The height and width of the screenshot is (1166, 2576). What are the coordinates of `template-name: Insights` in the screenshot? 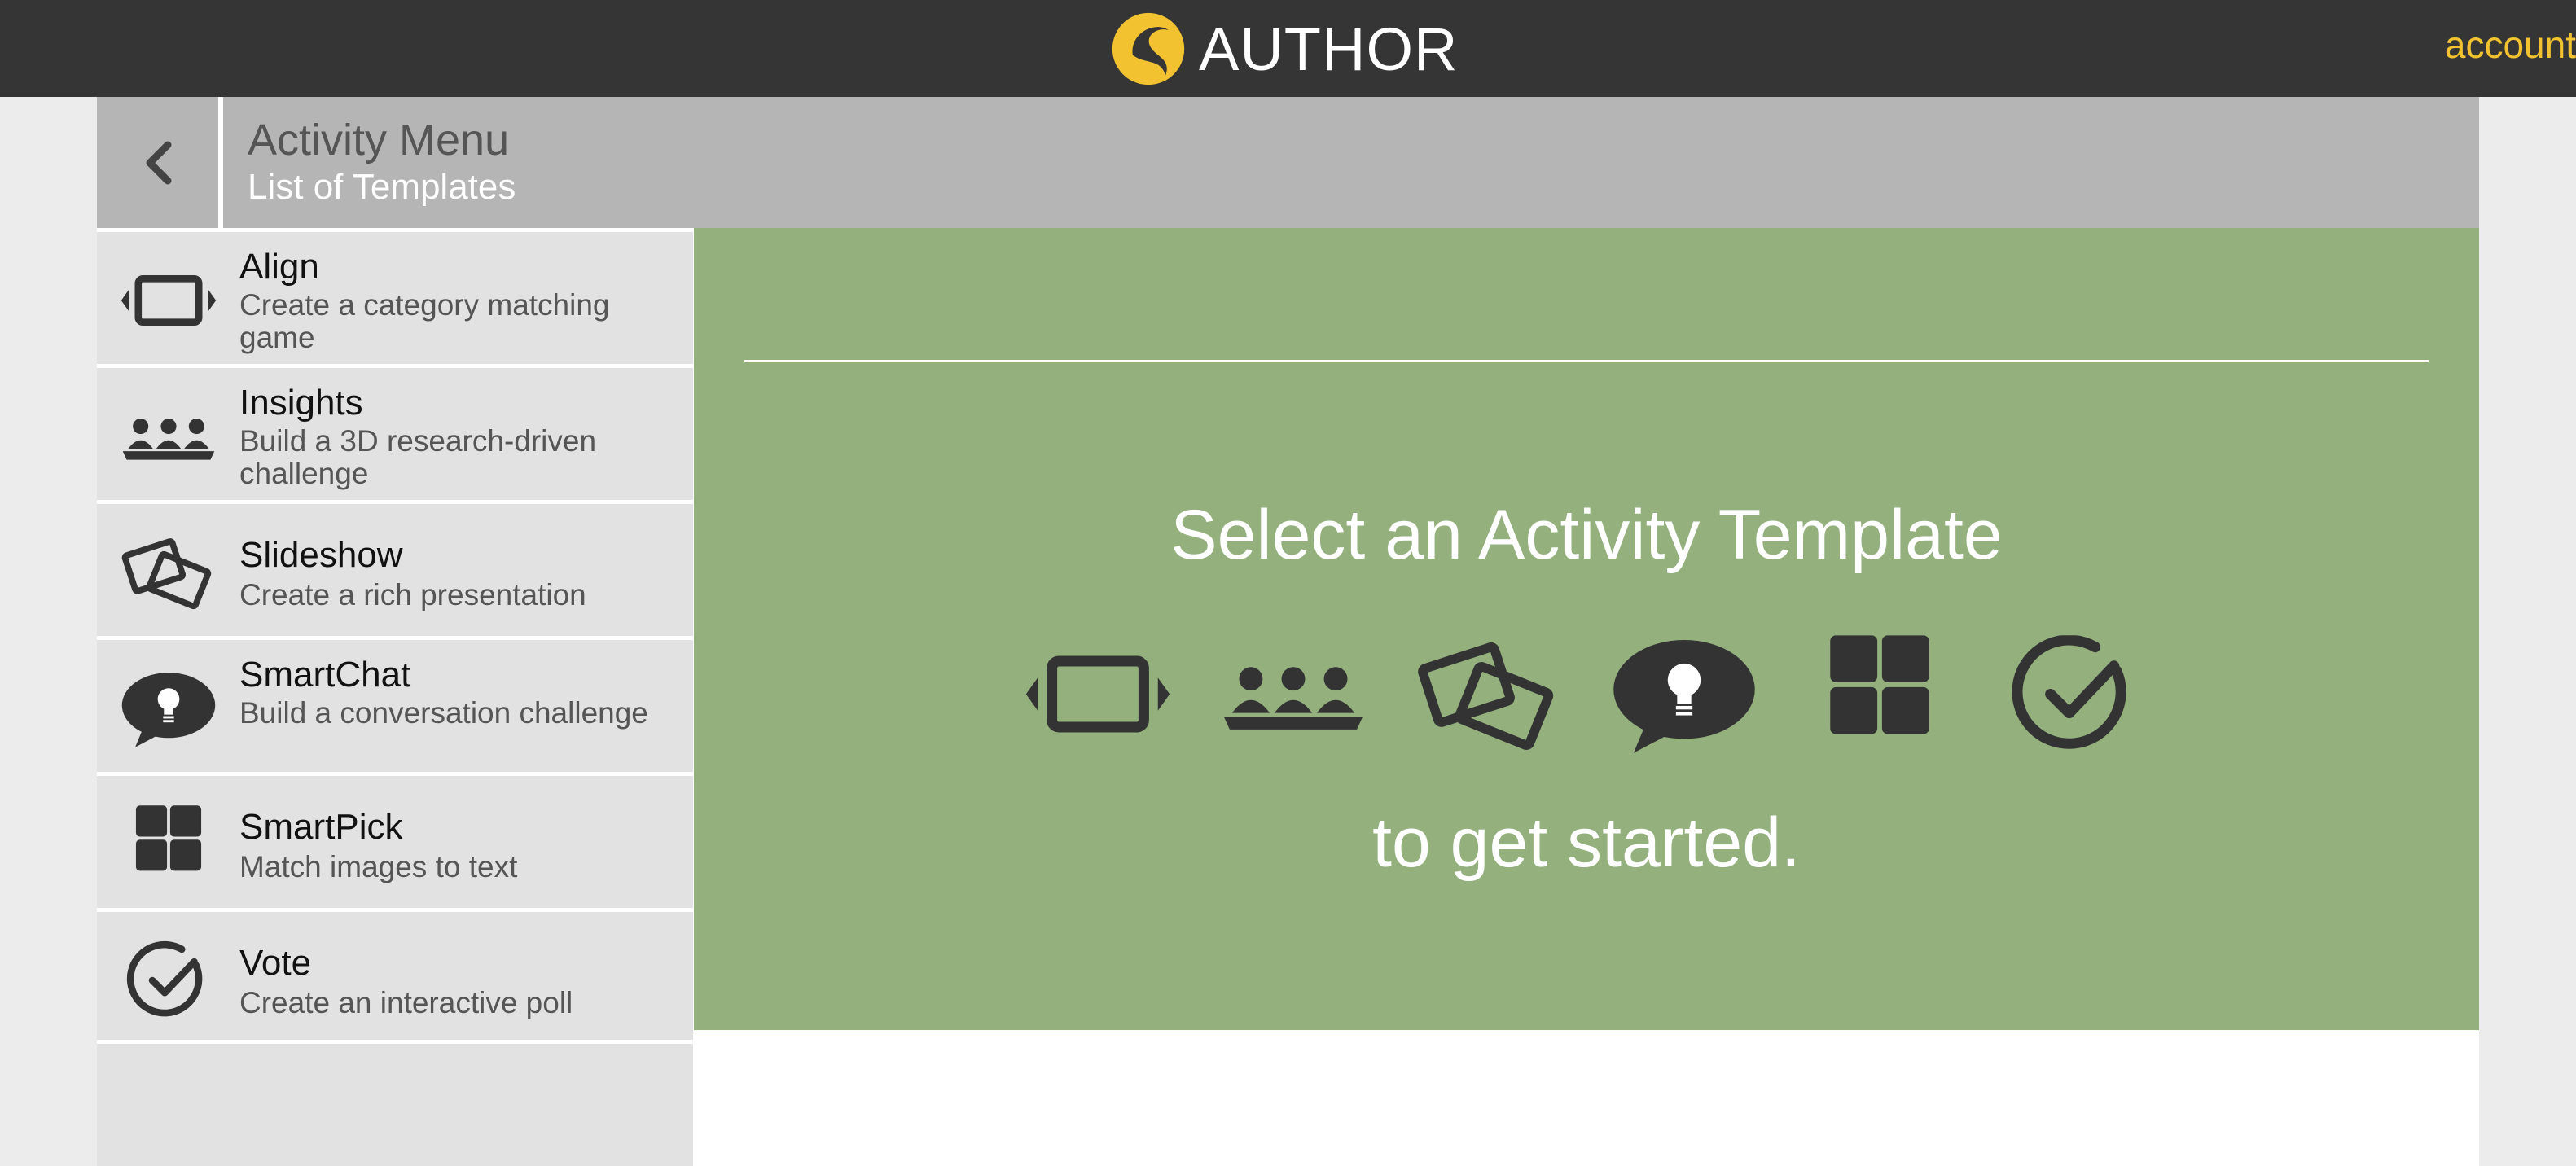 It's located at (301, 403).